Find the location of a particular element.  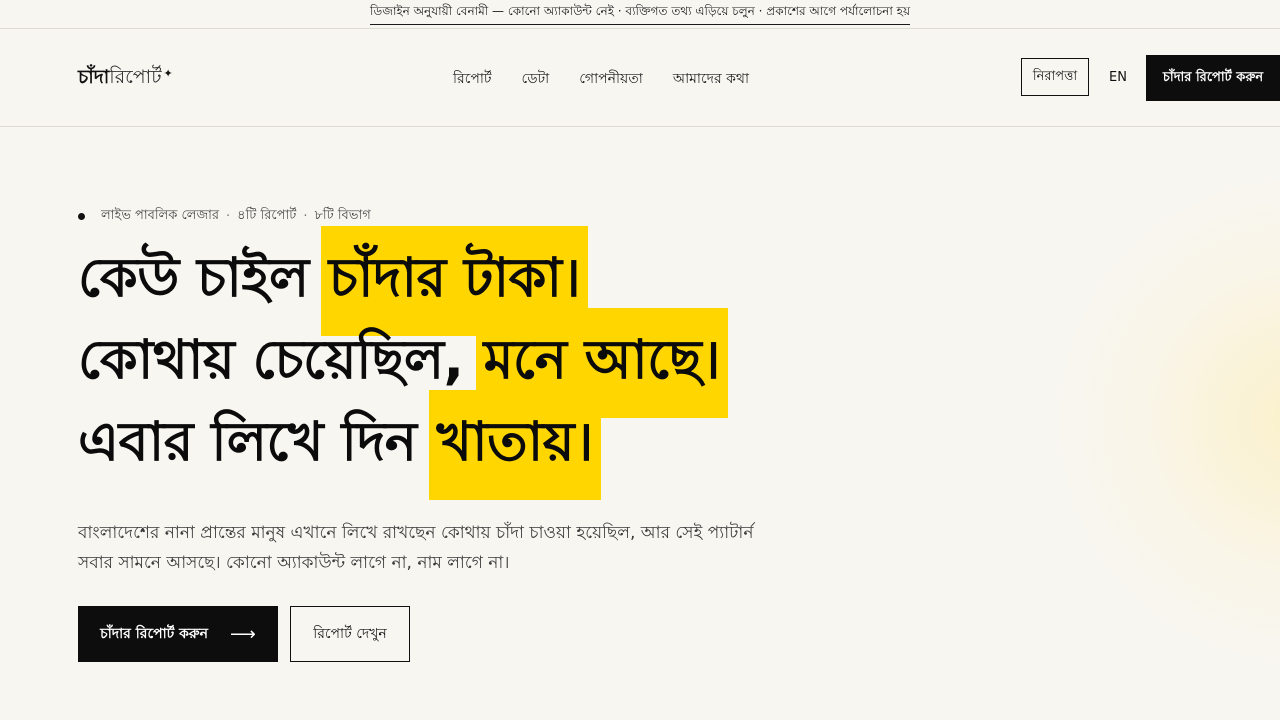

logo-star-icon: ✦ is located at coordinates (168, 73).